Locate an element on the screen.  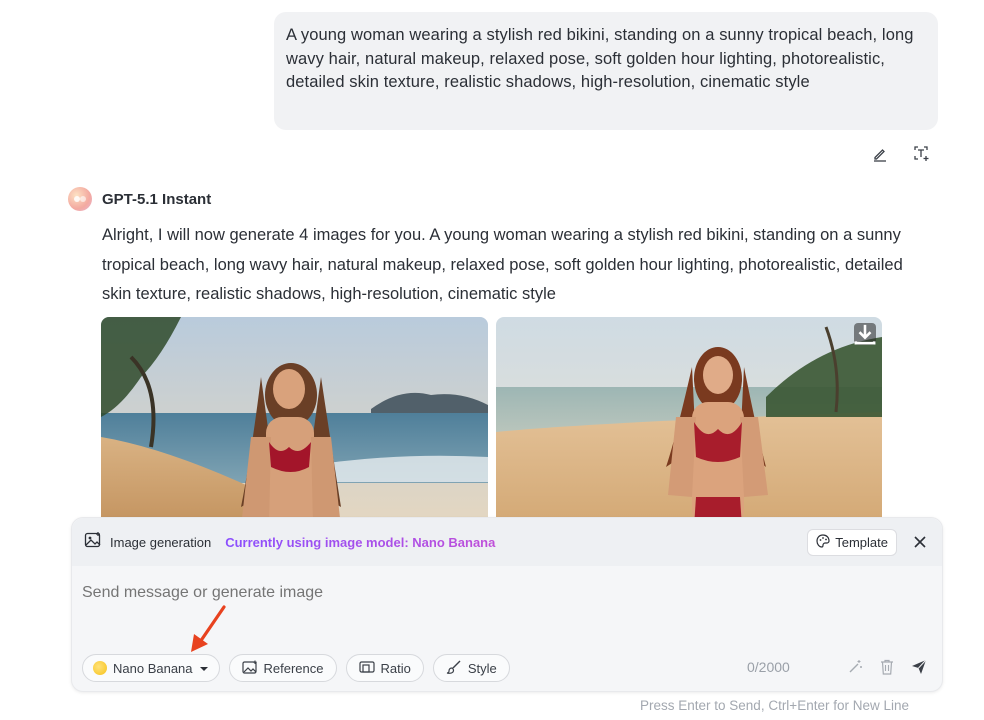
message-input is located at coordinates (382, 593).